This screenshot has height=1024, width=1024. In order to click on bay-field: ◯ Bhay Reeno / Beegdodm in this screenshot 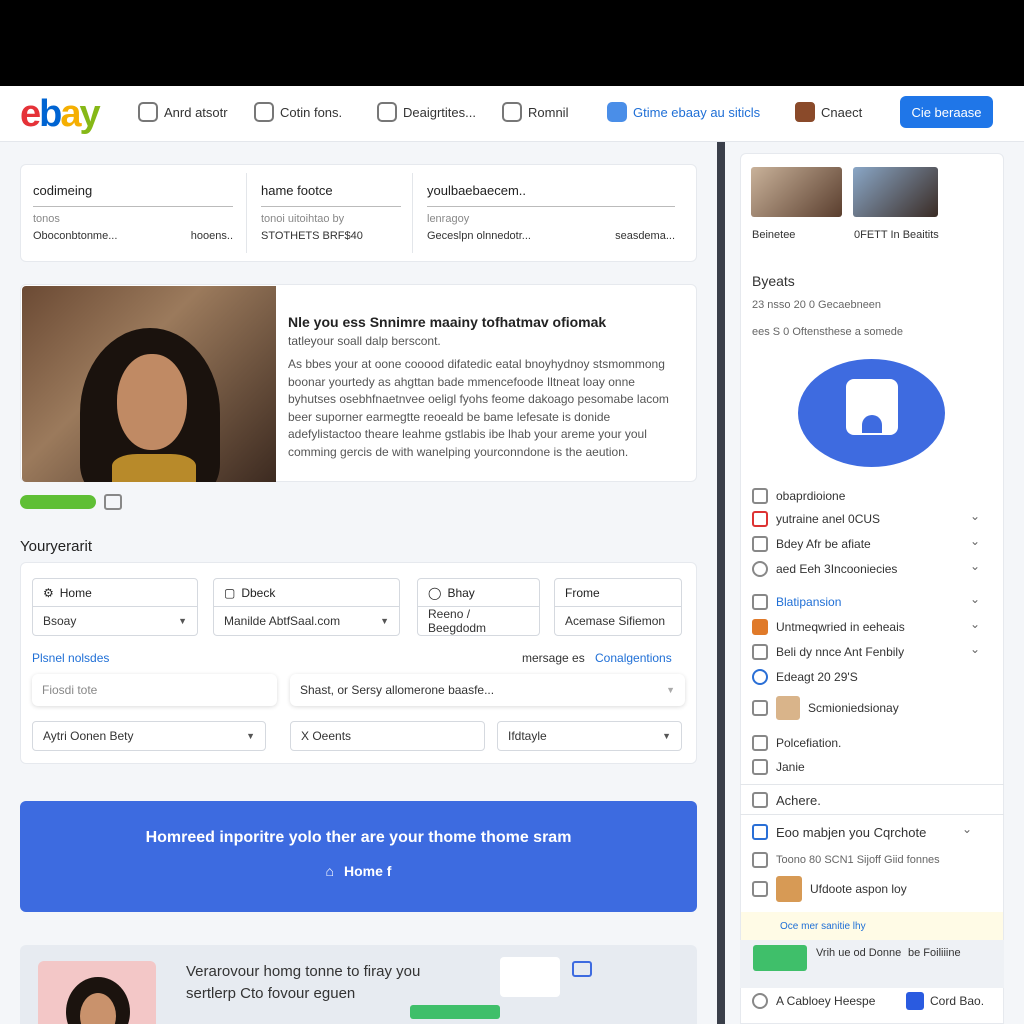, I will do `click(478, 607)`.